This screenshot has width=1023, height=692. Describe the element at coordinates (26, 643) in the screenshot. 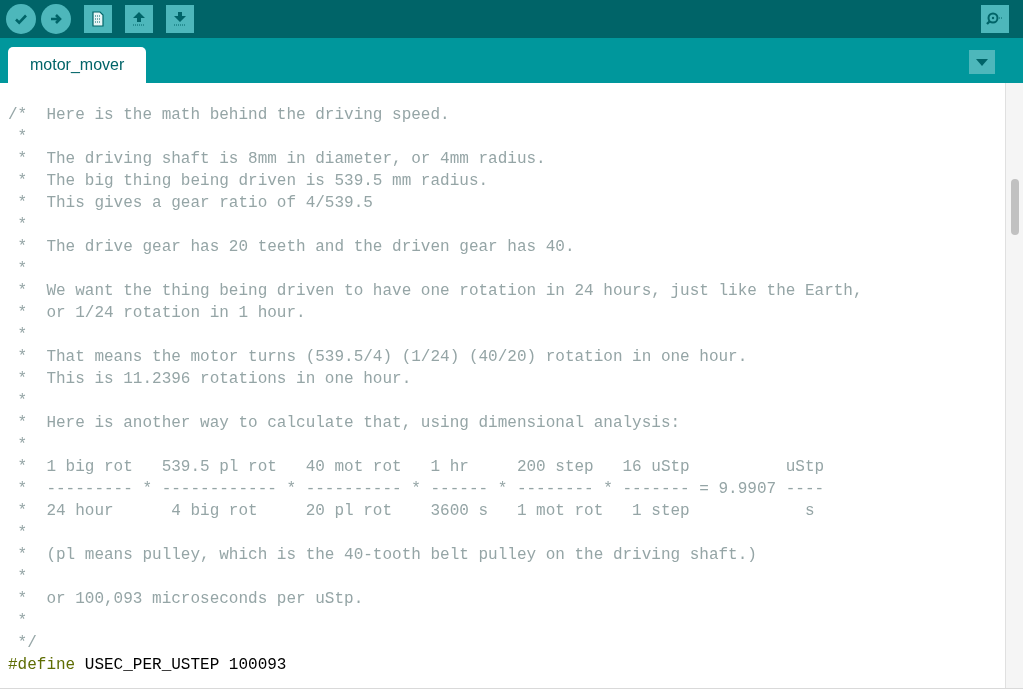

I see `code-comment: */` at that location.